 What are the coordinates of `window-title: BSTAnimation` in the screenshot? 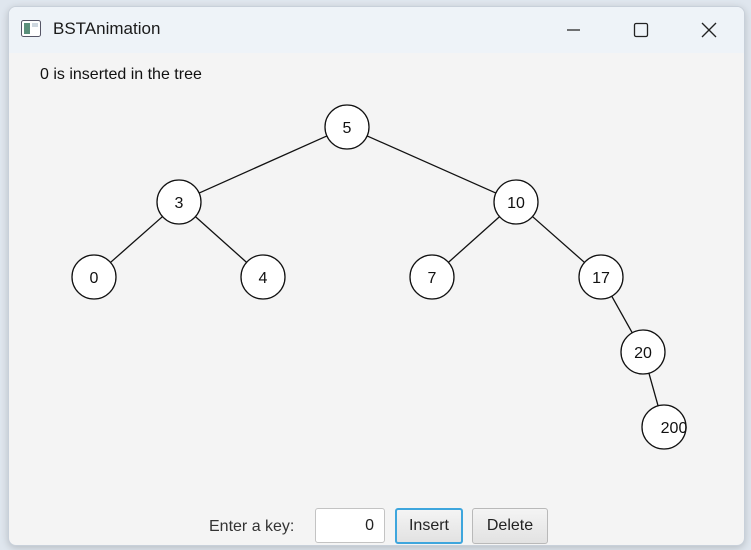 It's located at (107, 28).